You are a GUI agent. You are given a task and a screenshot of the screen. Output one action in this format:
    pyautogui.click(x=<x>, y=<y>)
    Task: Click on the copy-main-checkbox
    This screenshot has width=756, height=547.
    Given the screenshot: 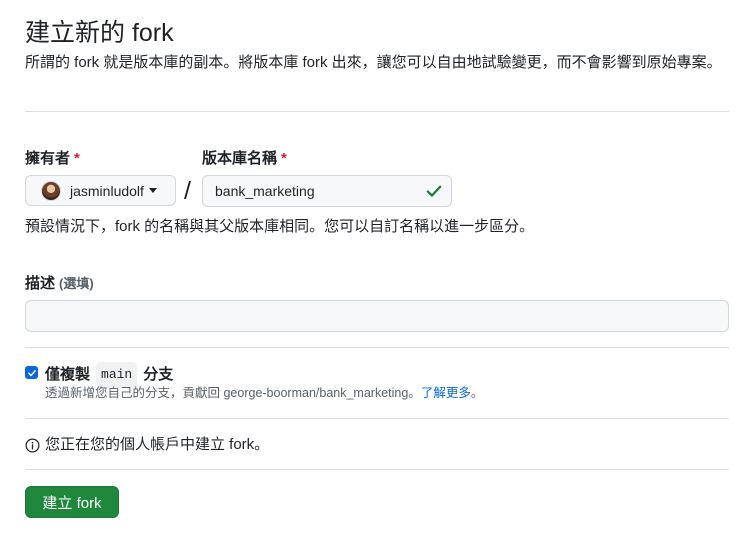 What is the action you would take?
    pyautogui.click(x=31, y=372)
    